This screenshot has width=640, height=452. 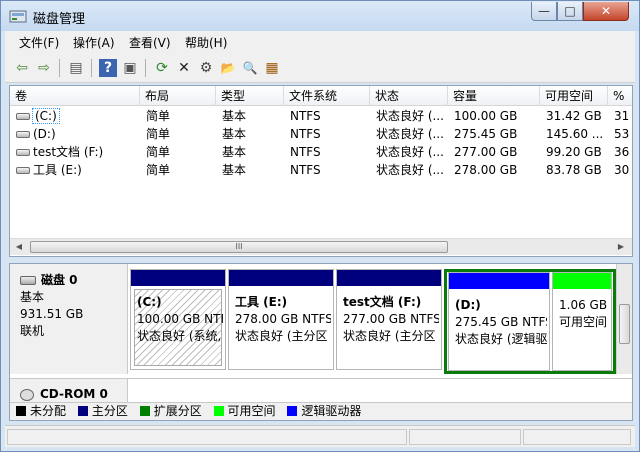 I want to click on partition-size: 1.06 GB, so click(x=583, y=305).